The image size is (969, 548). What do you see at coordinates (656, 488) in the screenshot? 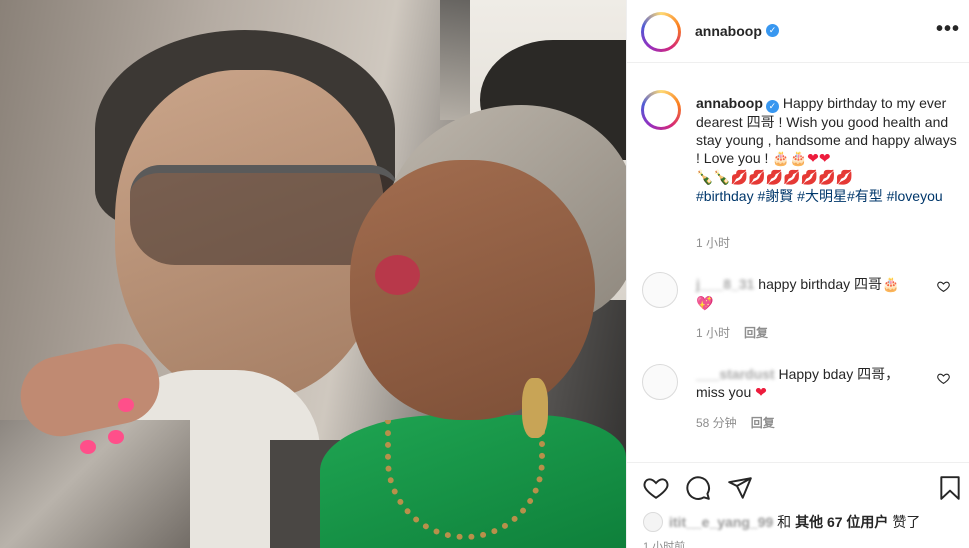
I see `like-heart-icon` at bounding box center [656, 488].